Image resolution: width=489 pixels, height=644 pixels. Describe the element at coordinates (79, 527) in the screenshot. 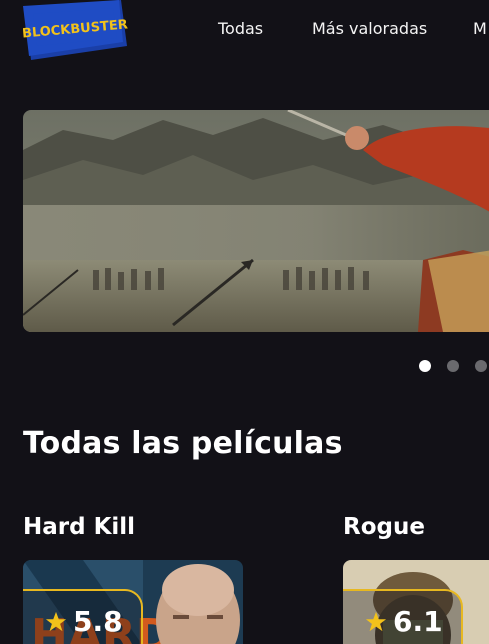

I see `movie-title-hard-kill: Hard Kill` at that location.